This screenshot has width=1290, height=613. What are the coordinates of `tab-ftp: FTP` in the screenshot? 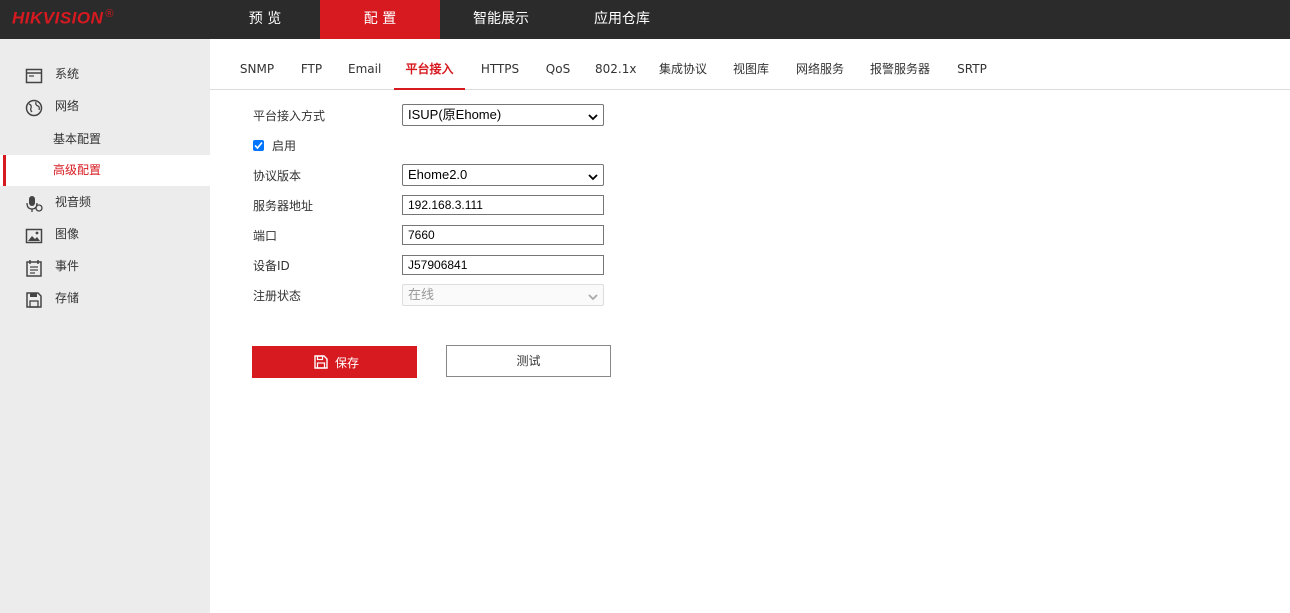 It's located at (311, 64).